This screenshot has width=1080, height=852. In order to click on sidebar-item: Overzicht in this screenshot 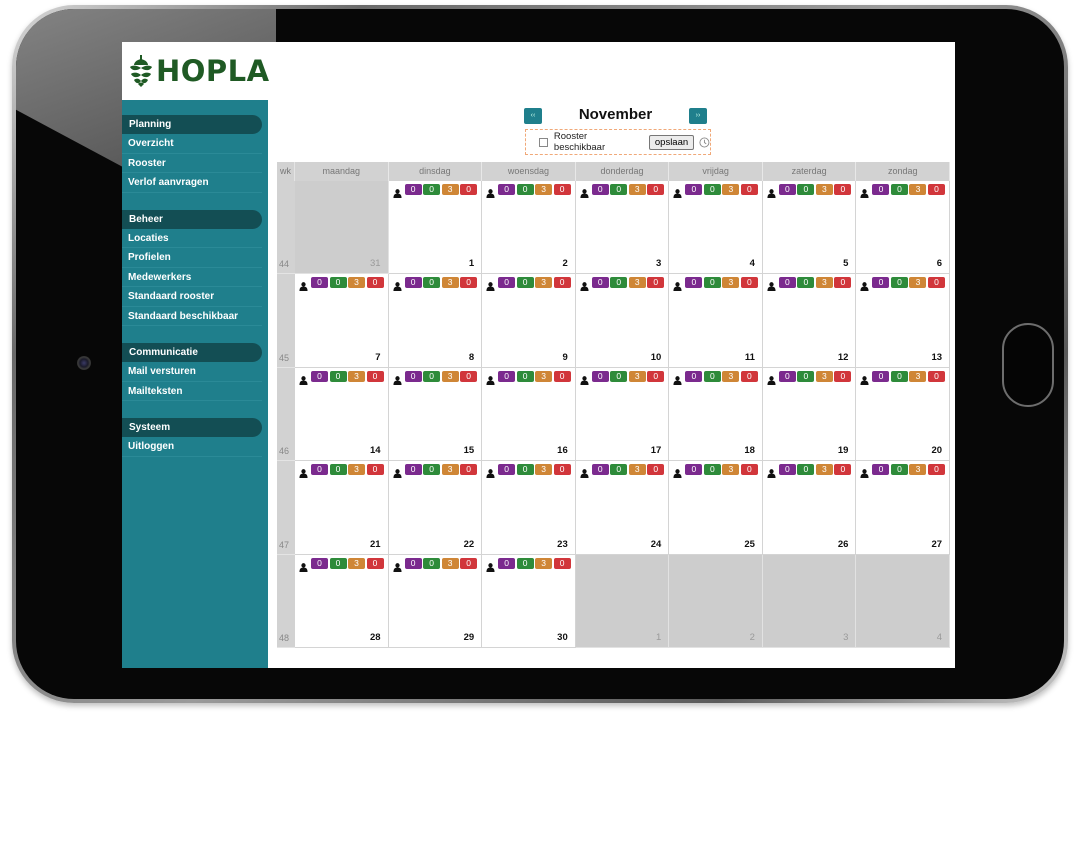, I will do `click(192, 144)`.